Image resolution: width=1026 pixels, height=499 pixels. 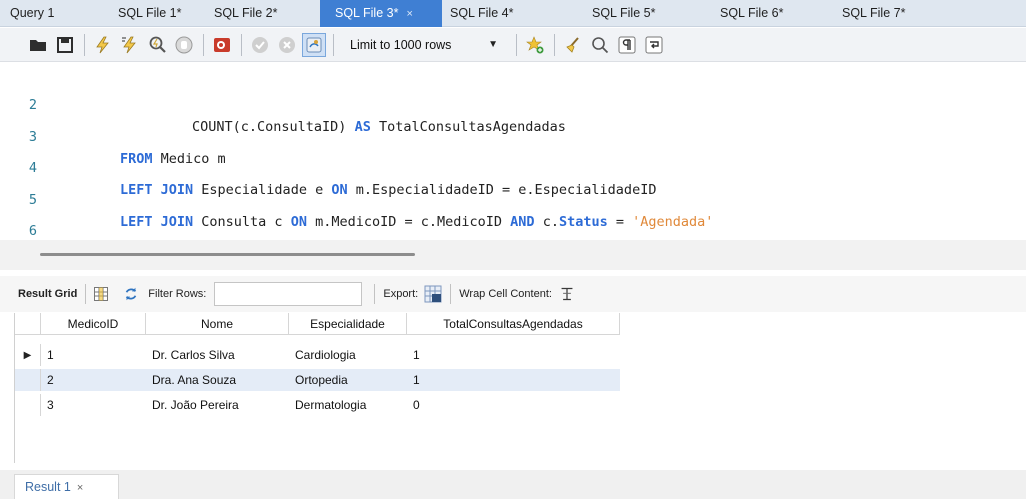 What do you see at coordinates (513, 45) in the screenshot?
I see `sql-editor-toolbar: Limit to 1000 rows ▼` at bounding box center [513, 45].